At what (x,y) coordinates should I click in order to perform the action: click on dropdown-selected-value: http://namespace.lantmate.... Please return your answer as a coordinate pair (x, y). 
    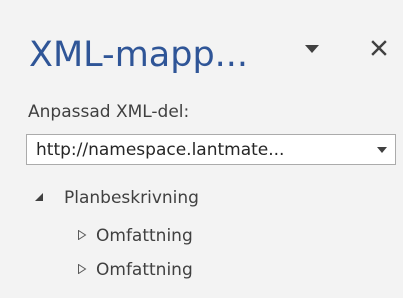
    Looking at the image, I should click on (160, 150).